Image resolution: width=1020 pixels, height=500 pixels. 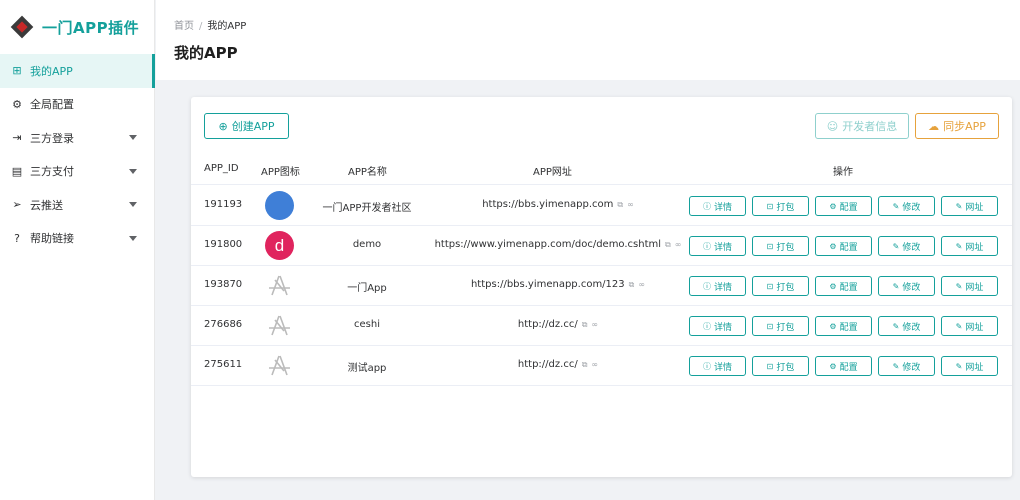 What do you see at coordinates (558, 204) in the screenshot?
I see `app-url: https://bbs.yimenapp.com ⧉ ∞` at bounding box center [558, 204].